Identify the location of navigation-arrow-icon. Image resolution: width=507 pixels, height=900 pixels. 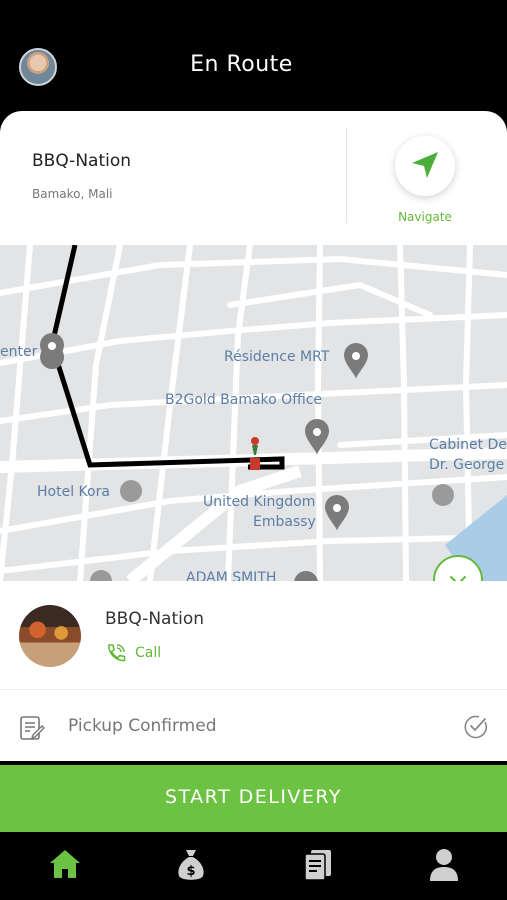
(425, 165).